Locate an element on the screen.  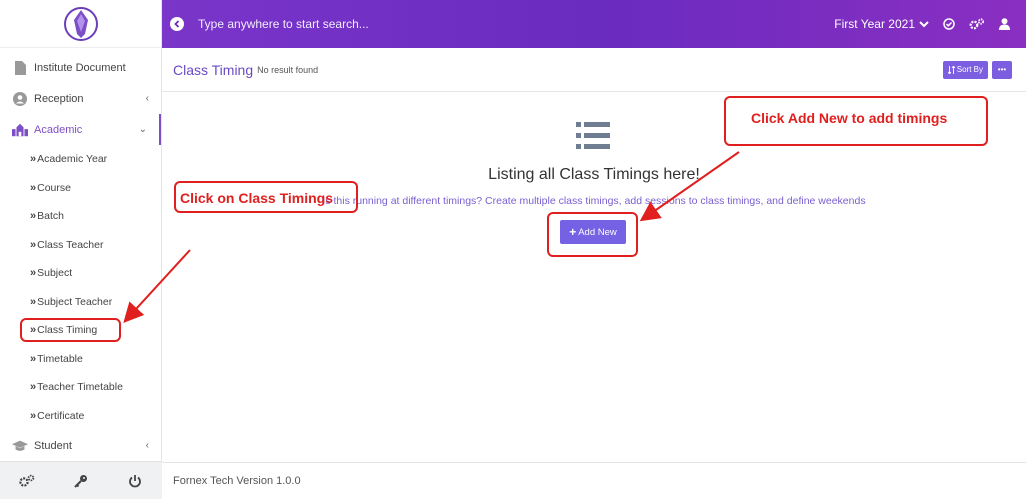
year-selector-label: First Year 2021 is located at coordinates (874, 24).